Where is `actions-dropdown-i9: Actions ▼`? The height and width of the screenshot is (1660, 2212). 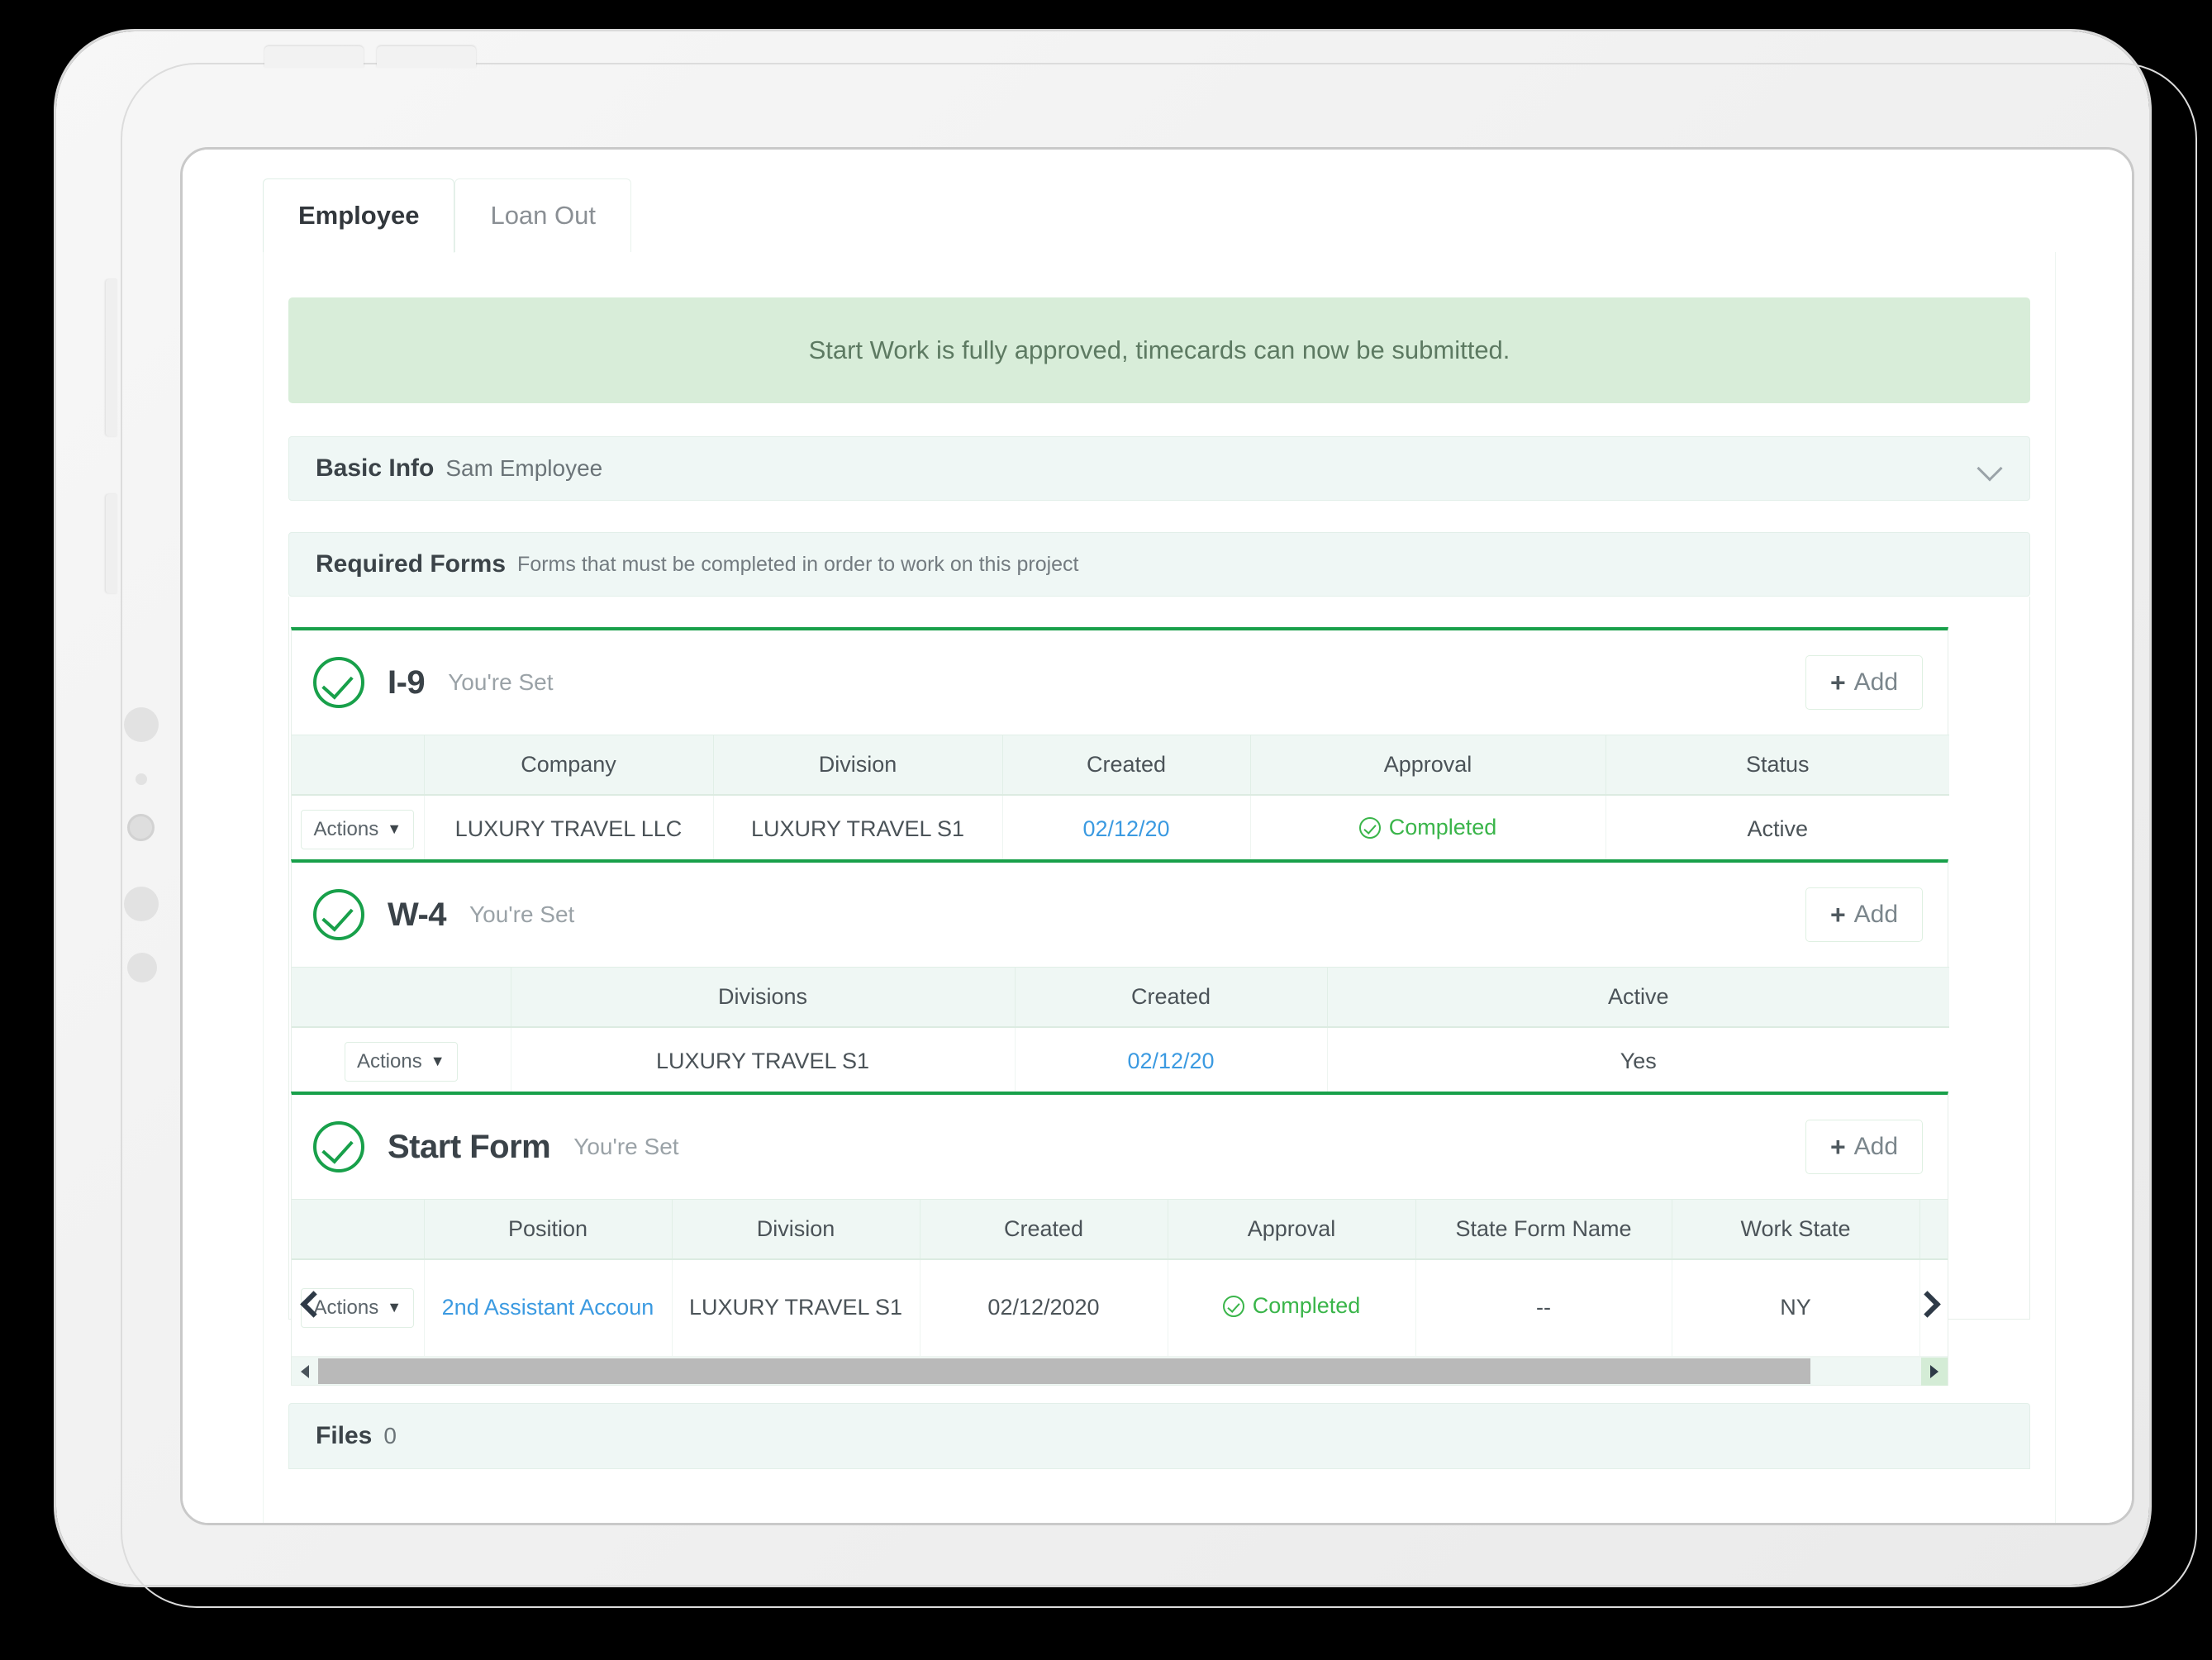 actions-dropdown-i9: Actions ▼ is located at coordinates (358, 829).